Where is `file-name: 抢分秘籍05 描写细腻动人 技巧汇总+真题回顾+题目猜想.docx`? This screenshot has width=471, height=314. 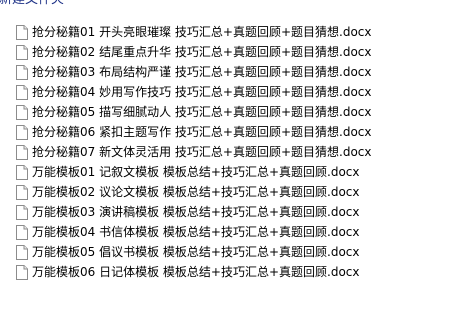 file-name: 抢分秘籍05 描写细腻动人 技巧汇总+真题回顾+题目猜想.docx is located at coordinates (202, 112).